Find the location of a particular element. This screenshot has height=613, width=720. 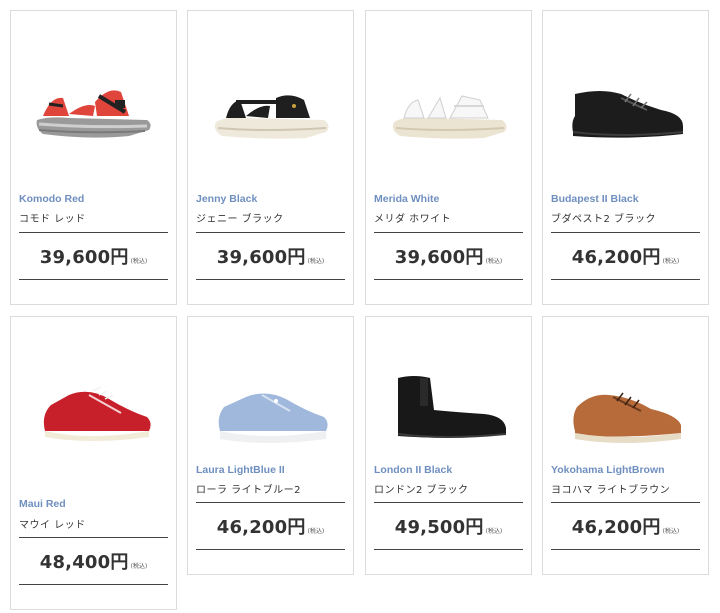

brown-leather-shoe-icon is located at coordinates (626, 417).